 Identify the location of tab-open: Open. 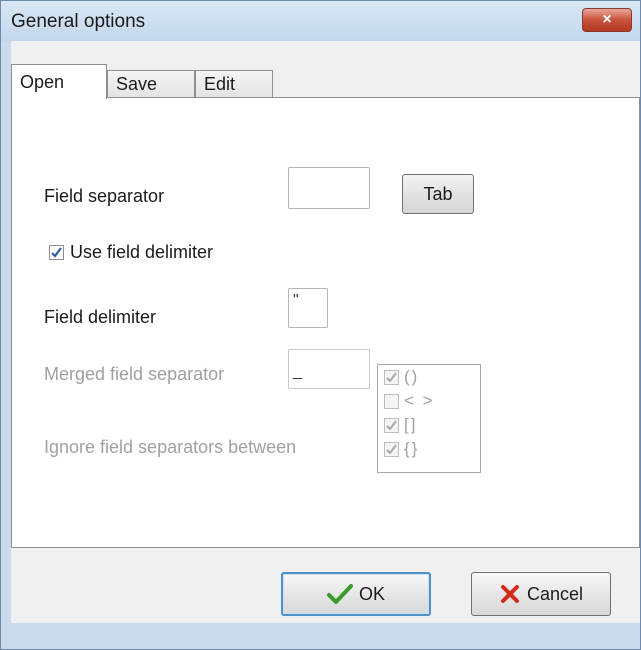
(59, 81).